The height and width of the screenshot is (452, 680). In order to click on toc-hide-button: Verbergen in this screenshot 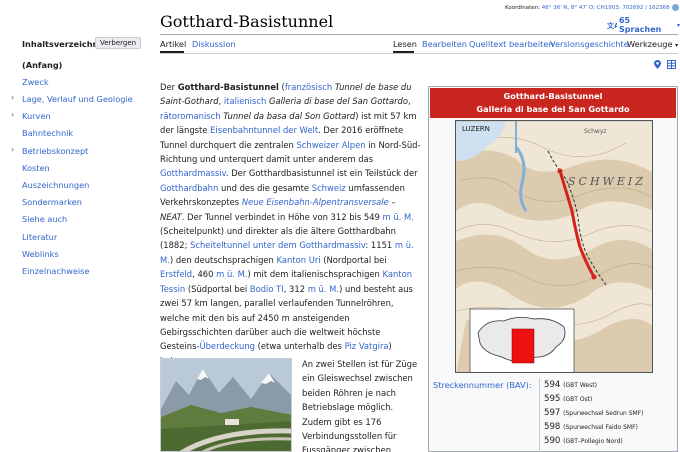, I will do `click(118, 43)`.